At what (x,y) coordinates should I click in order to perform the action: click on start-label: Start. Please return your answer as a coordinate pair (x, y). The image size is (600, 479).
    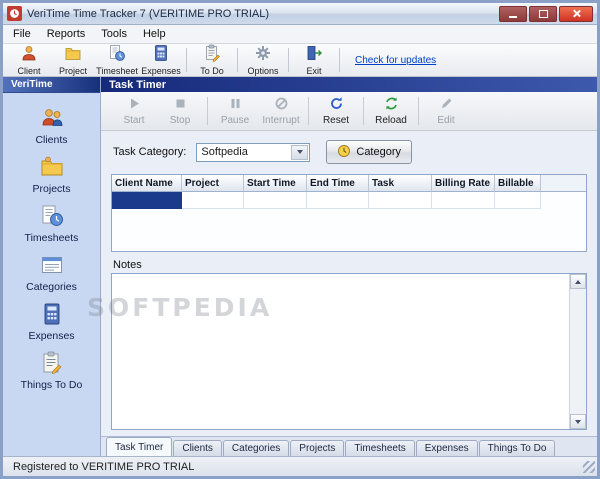
    Looking at the image, I should click on (134, 120).